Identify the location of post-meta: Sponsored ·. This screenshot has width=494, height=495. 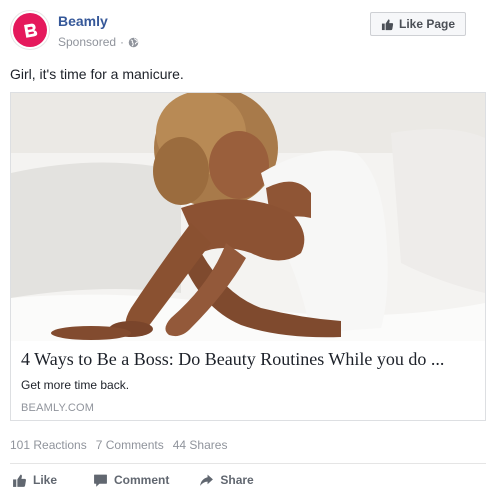
(98, 42).